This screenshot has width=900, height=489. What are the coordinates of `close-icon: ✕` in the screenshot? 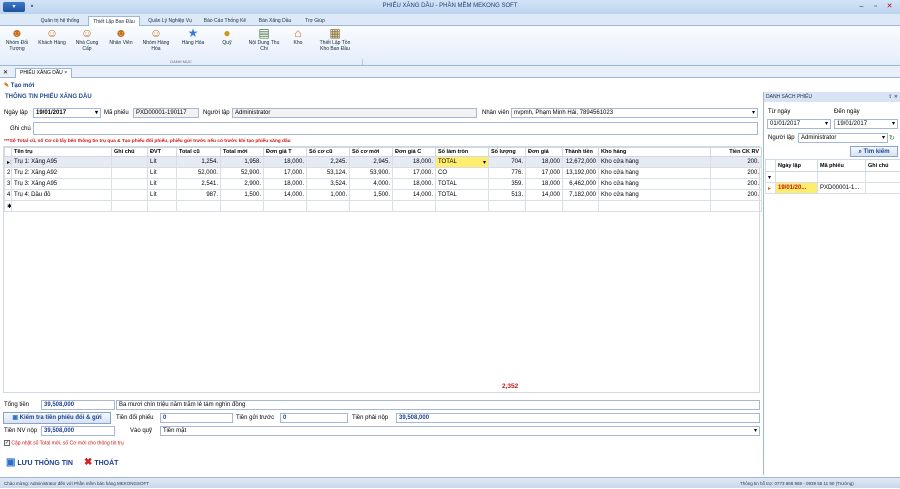 It's located at (889, 6).